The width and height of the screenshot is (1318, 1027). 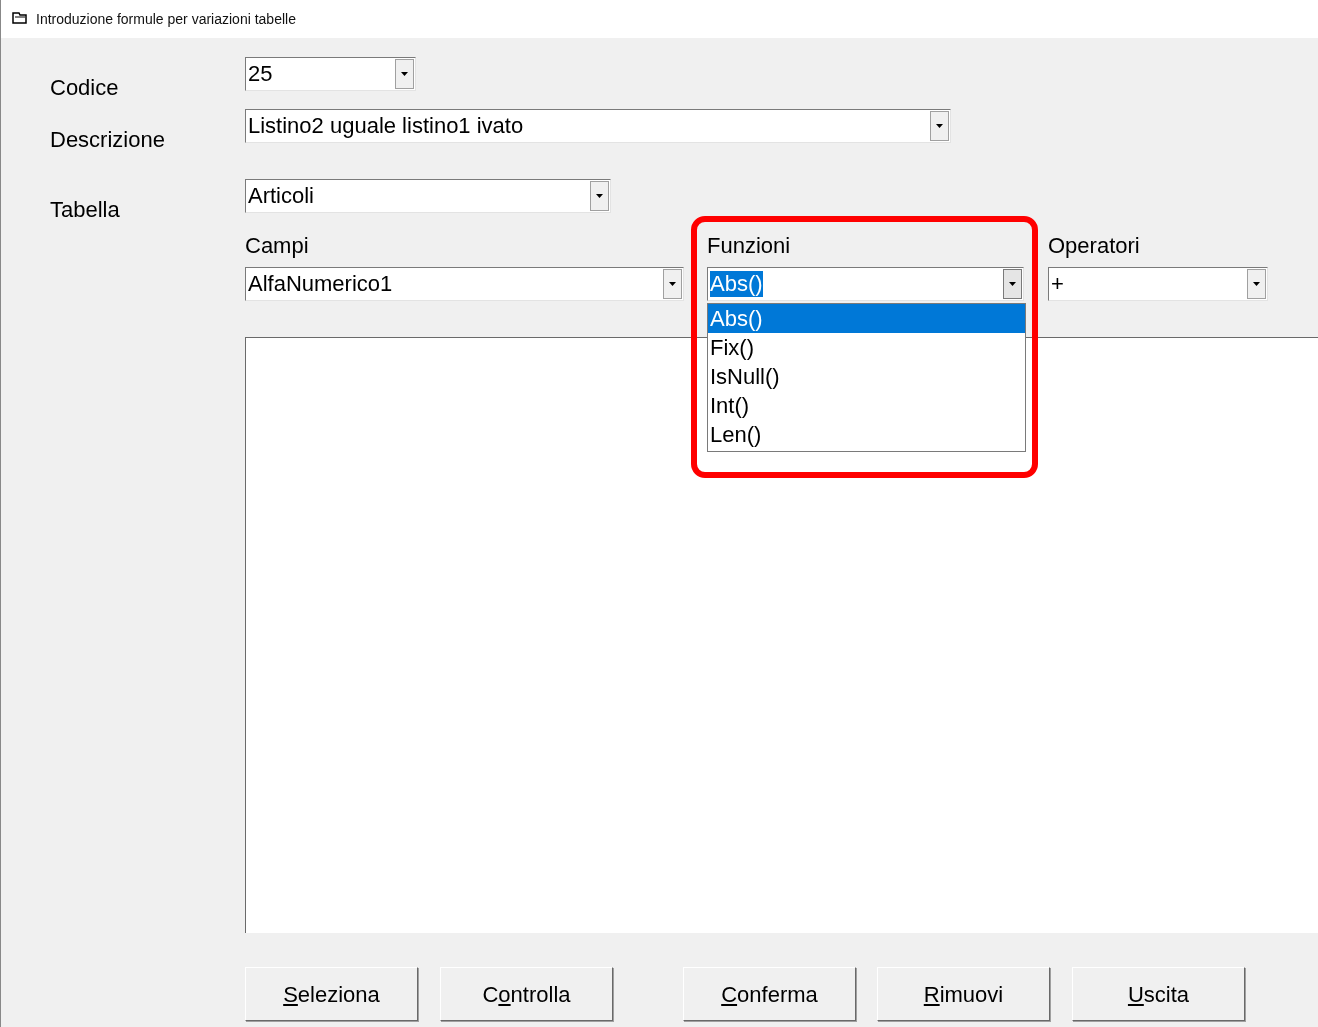 What do you see at coordinates (866, 318) in the screenshot?
I see `dropdown-option: Abs()` at bounding box center [866, 318].